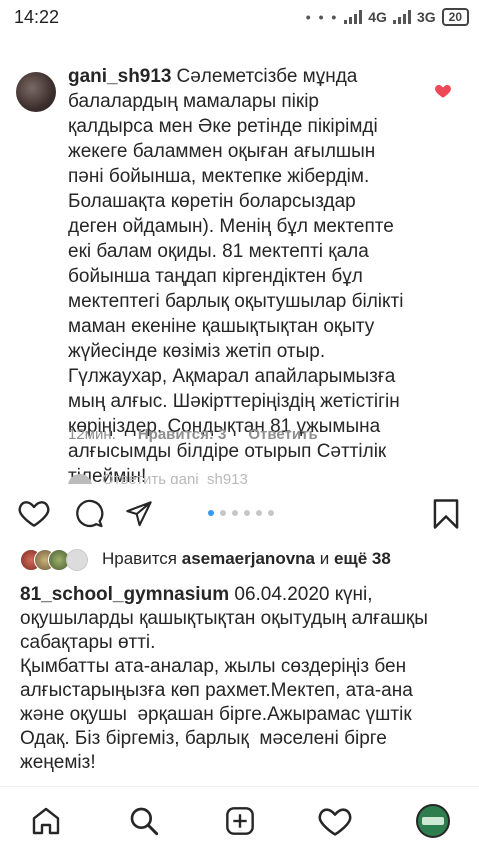 Image resolution: width=479 pixels, height=851 pixels. What do you see at coordinates (46, 821) in the screenshot?
I see `home-icon` at bounding box center [46, 821].